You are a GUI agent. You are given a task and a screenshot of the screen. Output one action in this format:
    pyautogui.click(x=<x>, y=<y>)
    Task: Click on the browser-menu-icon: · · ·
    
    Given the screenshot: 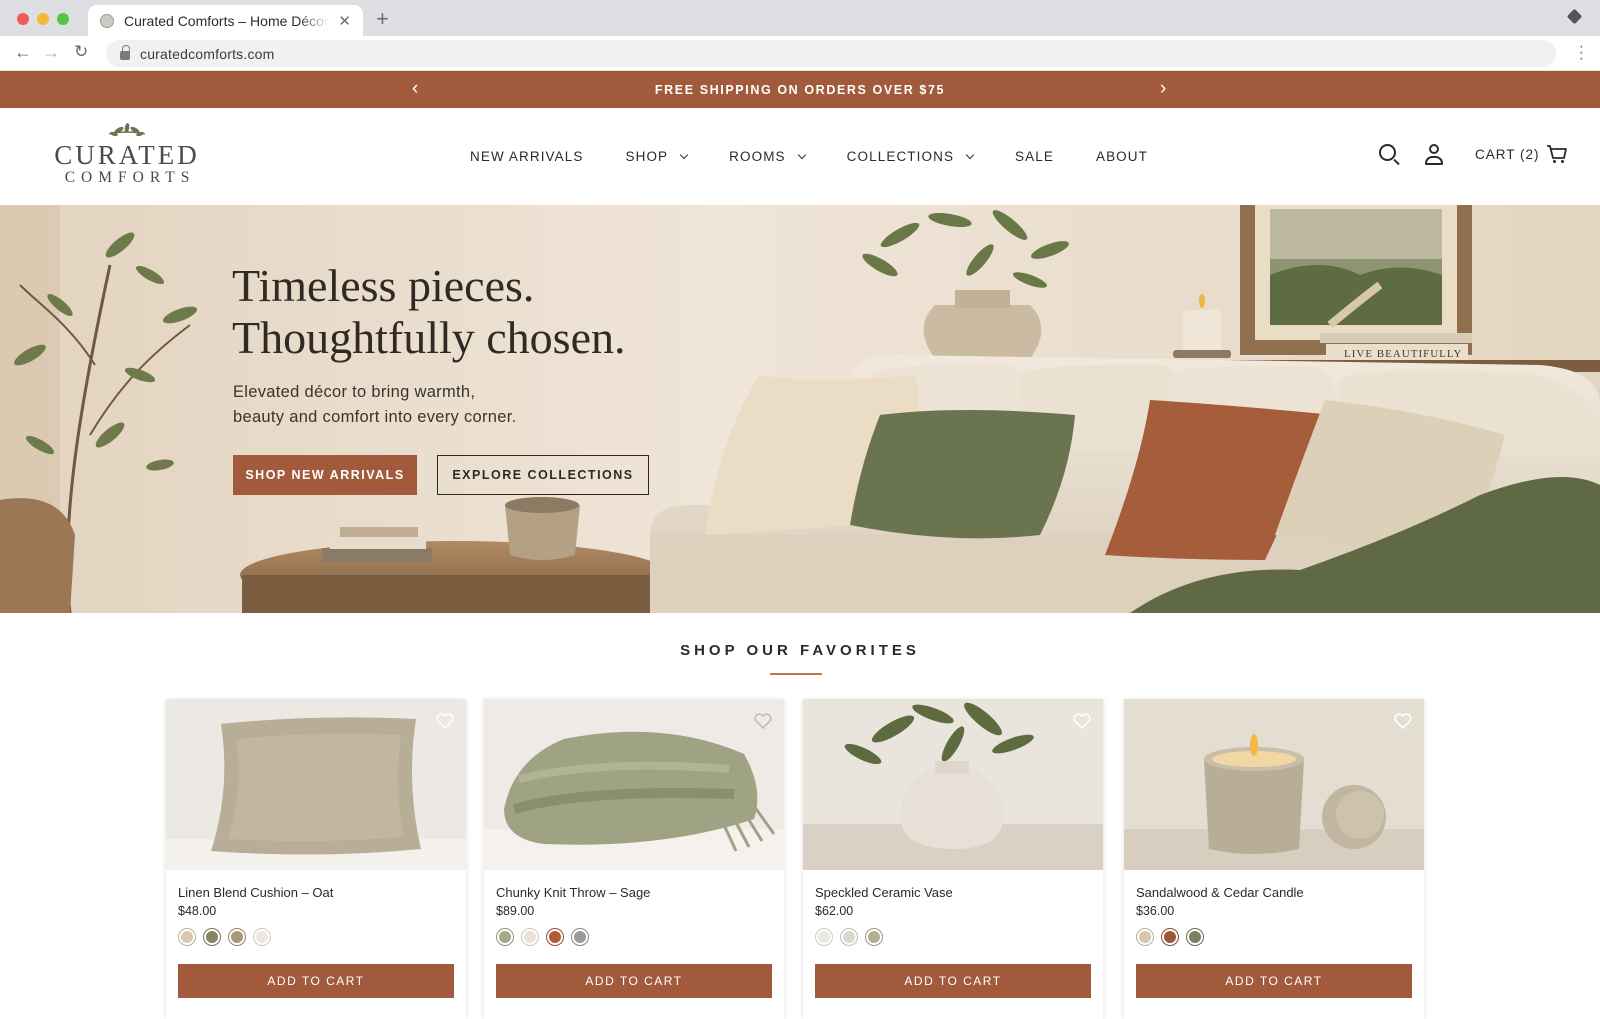 What is the action you would take?
    pyautogui.click(x=1581, y=53)
    